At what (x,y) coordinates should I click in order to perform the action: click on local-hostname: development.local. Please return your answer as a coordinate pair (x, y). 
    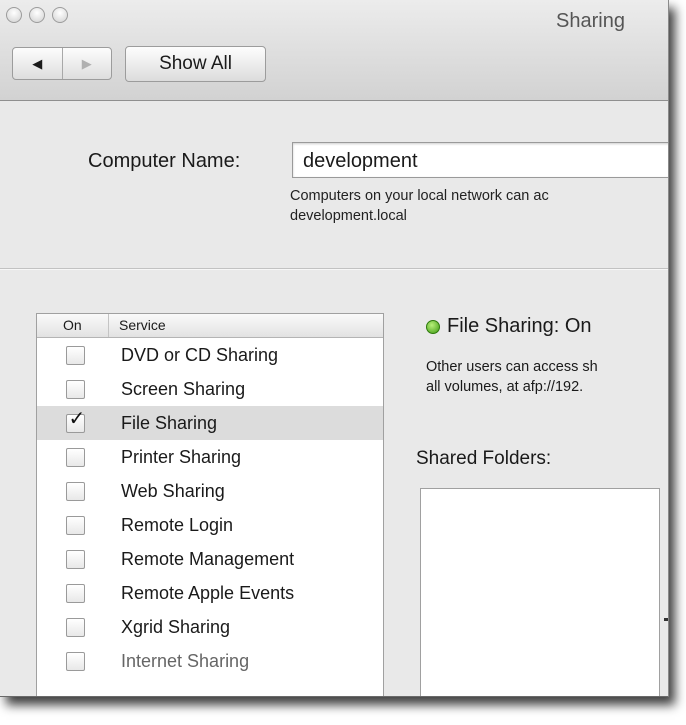
    Looking at the image, I should click on (348, 216).